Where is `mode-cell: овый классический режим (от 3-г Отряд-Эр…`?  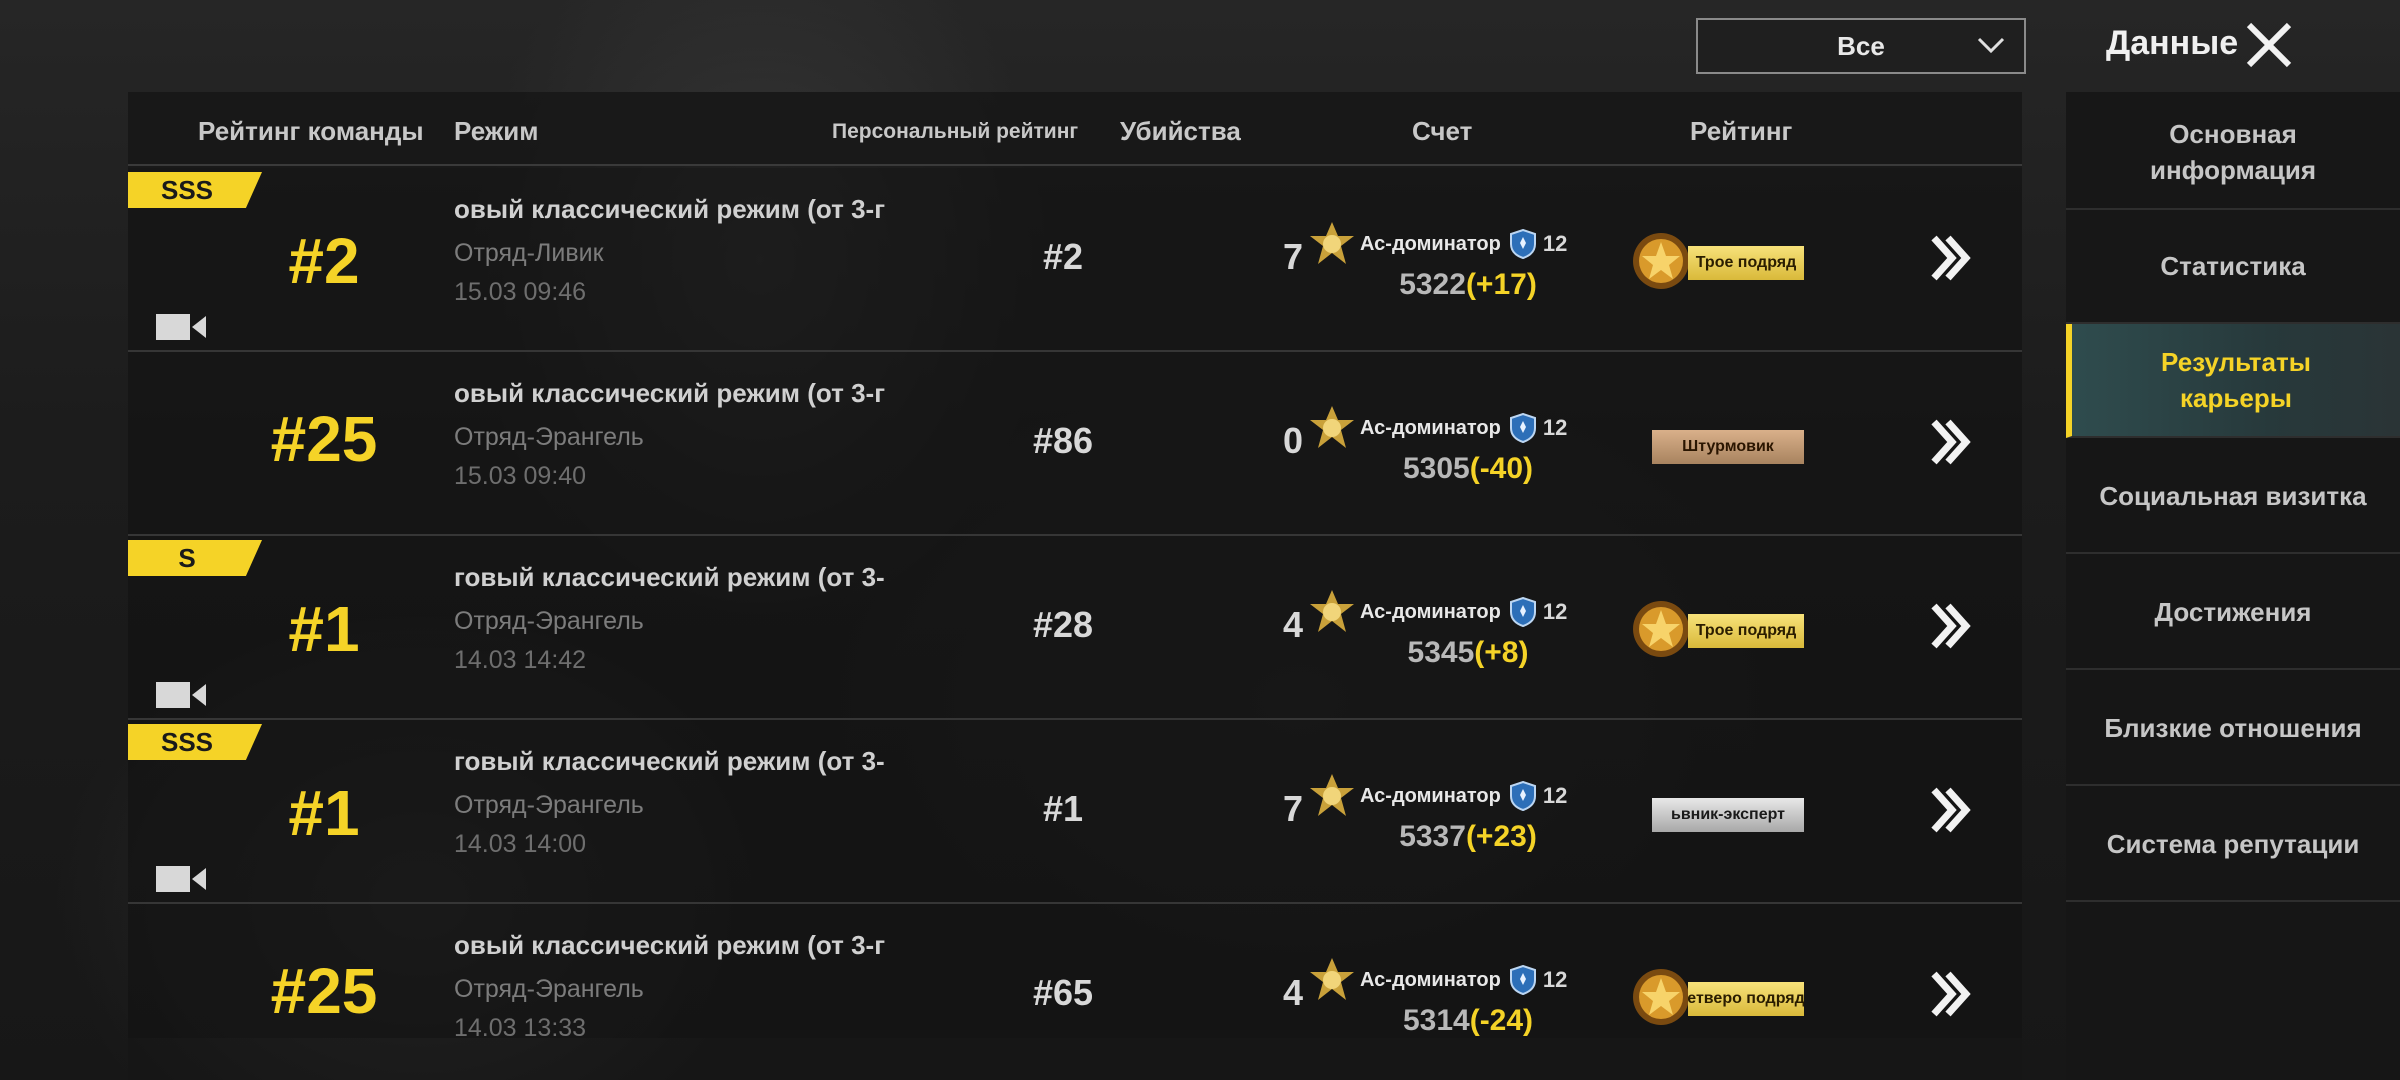
mode-cell: овый классический режим (от 3-г Отряд-Эр… is located at coordinates (698, 1000).